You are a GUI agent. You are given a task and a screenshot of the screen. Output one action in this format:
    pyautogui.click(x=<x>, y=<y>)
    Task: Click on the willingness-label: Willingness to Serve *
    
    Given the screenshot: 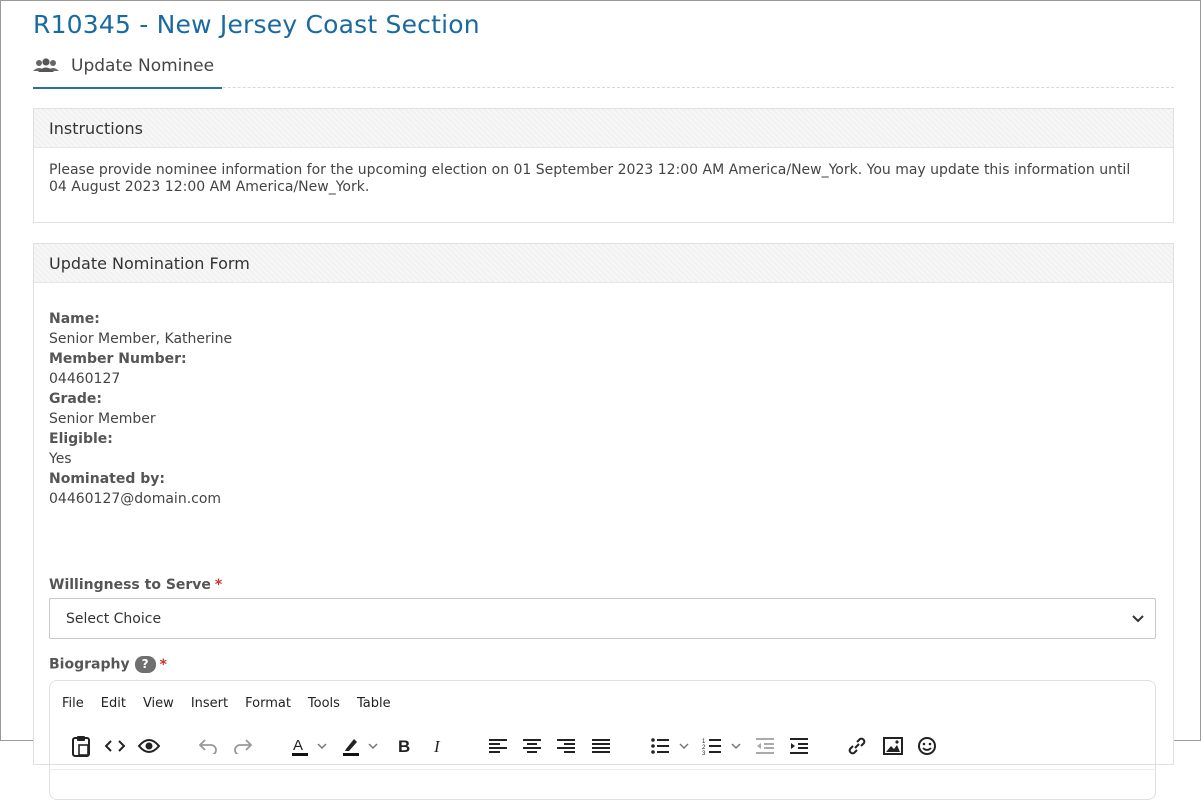 What is the action you would take?
    pyautogui.click(x=135, y=585)
    